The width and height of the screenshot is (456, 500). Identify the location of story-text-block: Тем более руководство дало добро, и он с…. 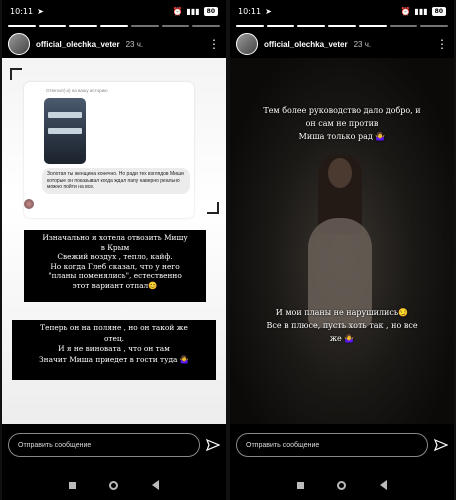
(342, 123).